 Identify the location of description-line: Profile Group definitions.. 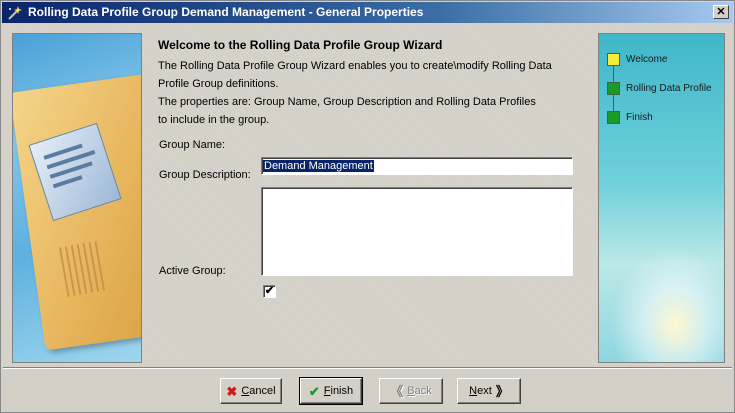
(218, 84).